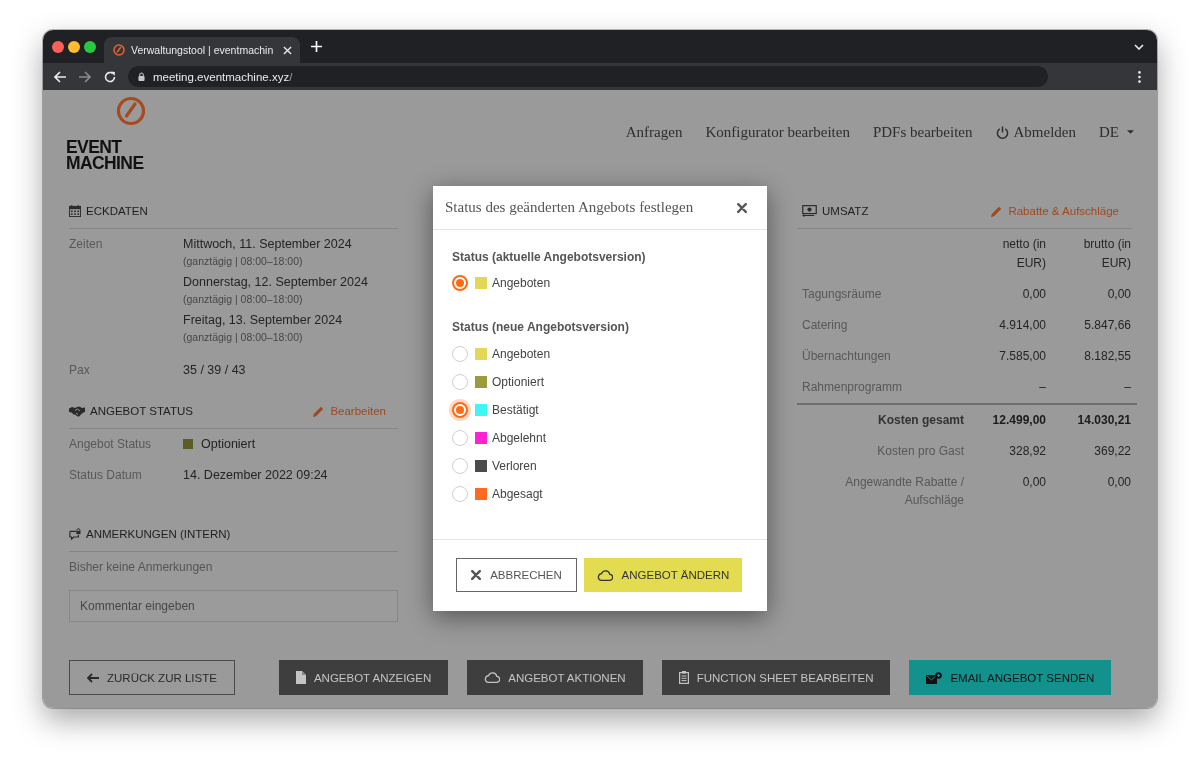 The width and height of the screenshot is (1200, 765). Describe the element at coordinates (1112, 451) in the screenshot. I see `table-cell-text: 369,22` at that location.